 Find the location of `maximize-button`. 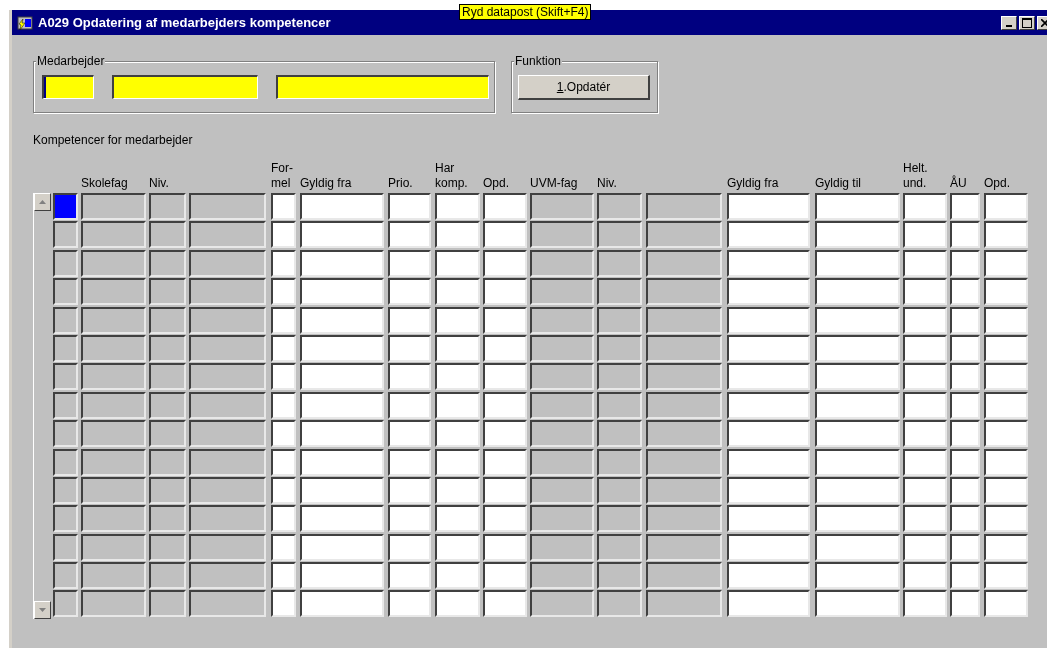

maximize-button is located at coordinates (1027, 22).